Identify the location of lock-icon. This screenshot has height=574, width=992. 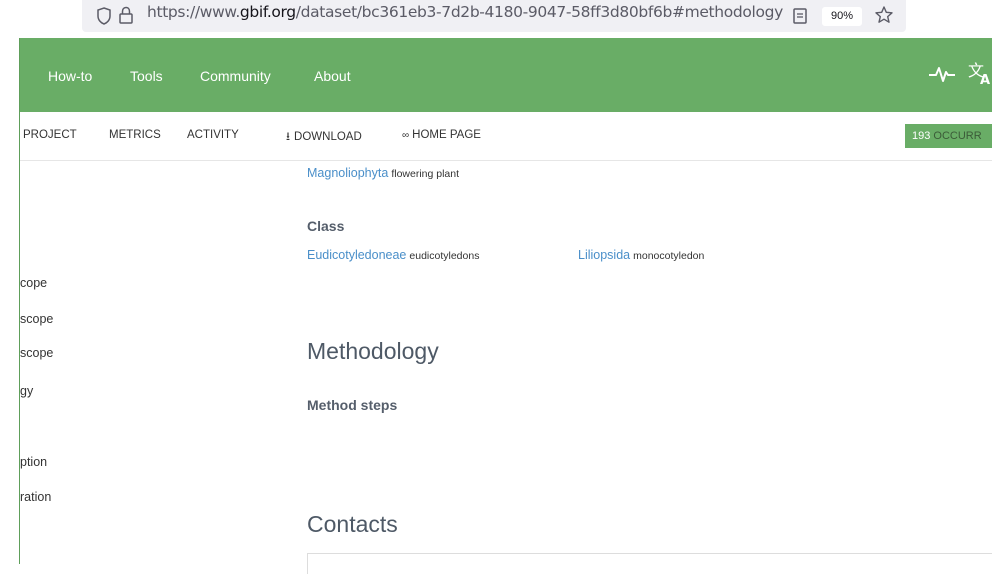
(126, 17).